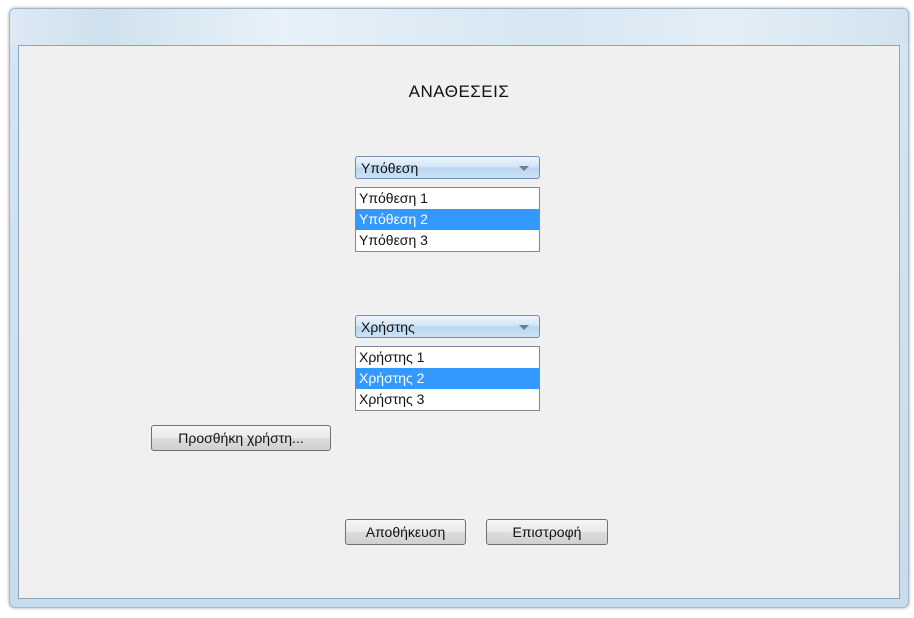 Image resolution: width=914 pixels, height=618 pixels. I want to click on back-button: Επιστροφή, so click(547, 532).